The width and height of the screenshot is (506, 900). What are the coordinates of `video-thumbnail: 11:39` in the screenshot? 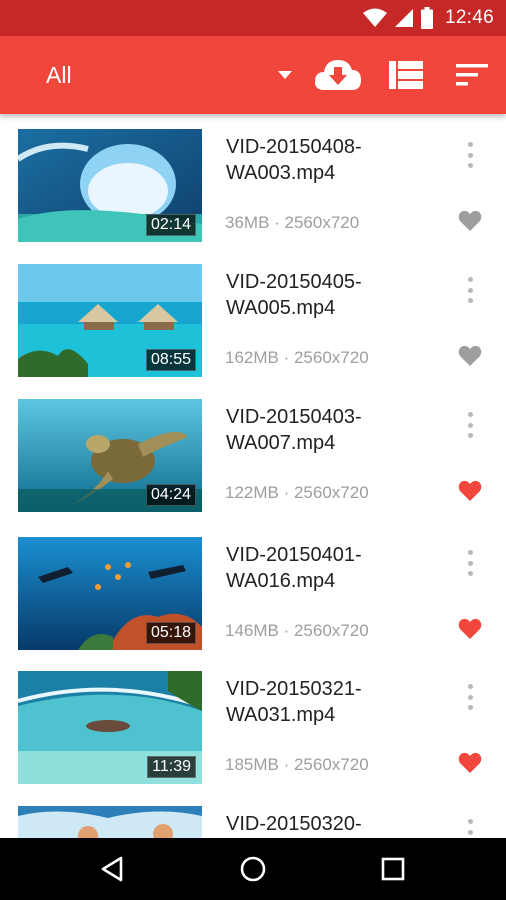 It's located at (110, 727).